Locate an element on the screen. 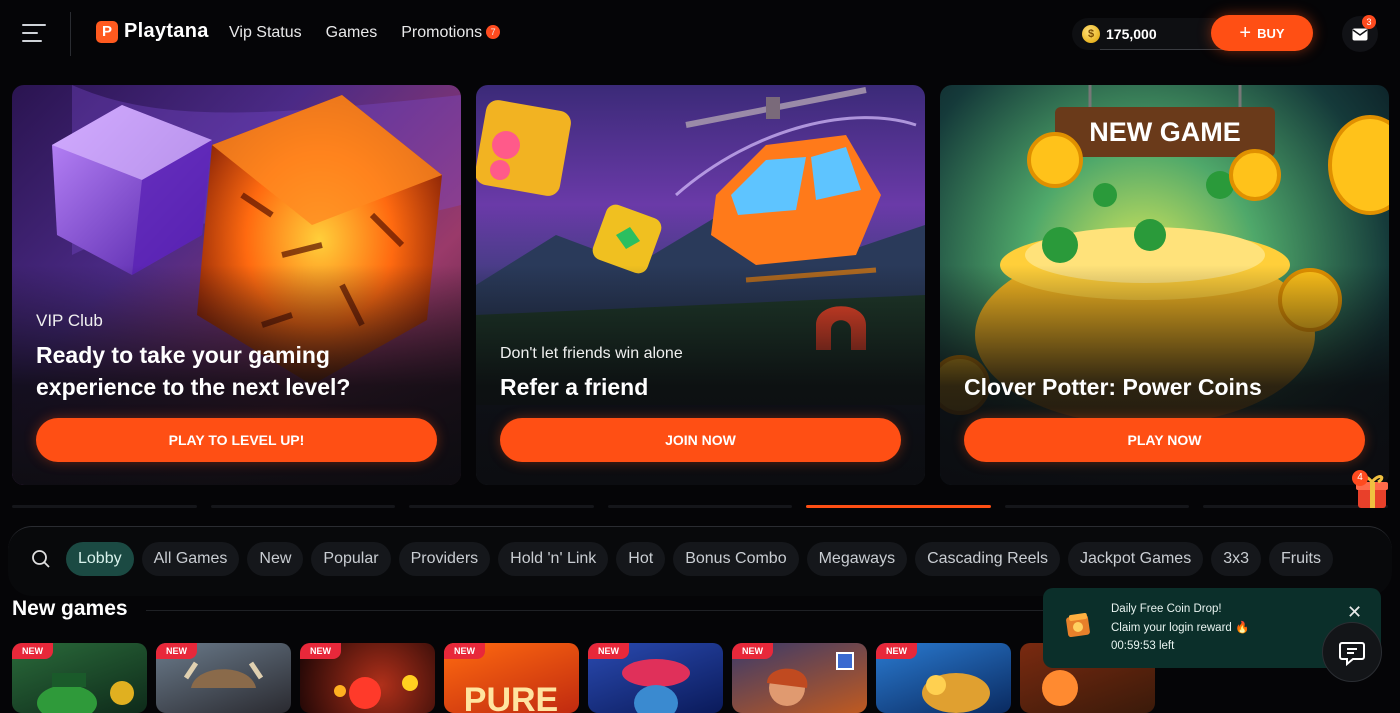  filter-fruits: Fruits is located at coordinates (1300, 559).